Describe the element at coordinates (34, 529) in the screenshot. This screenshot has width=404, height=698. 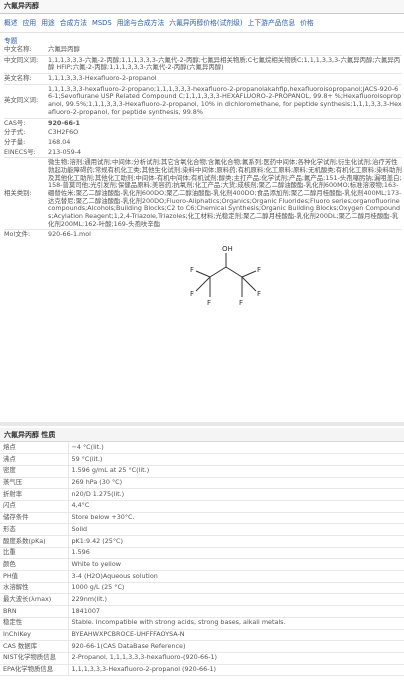
I see `property-label: 形态` at that location.